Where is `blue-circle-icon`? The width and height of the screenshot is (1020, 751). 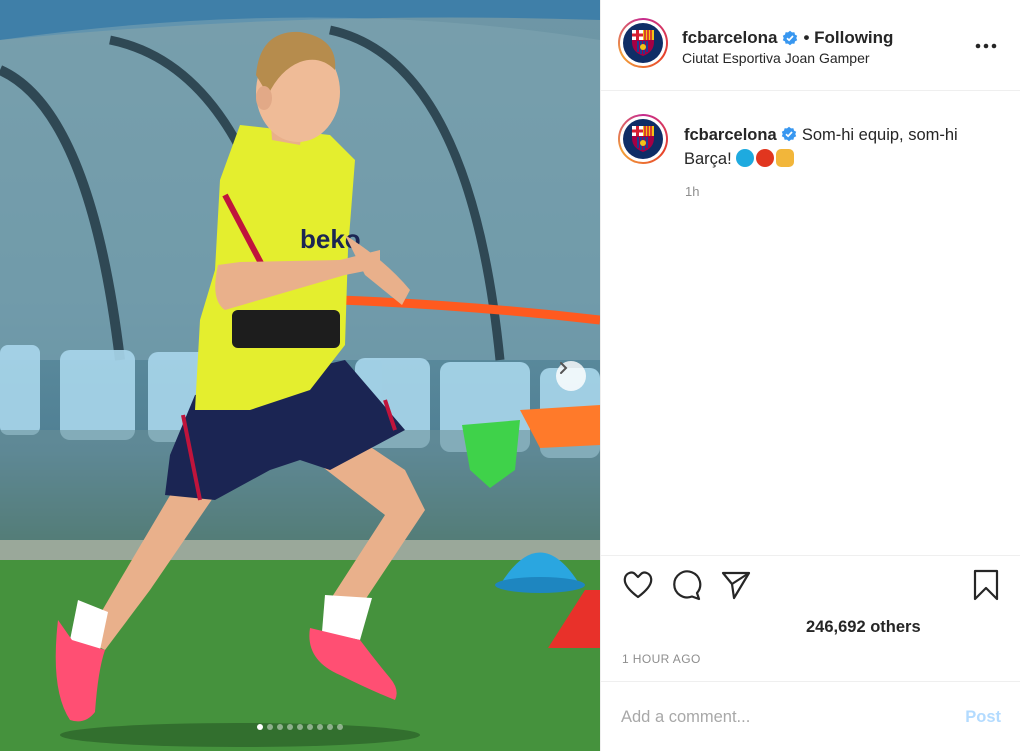 blue-circle-icon is located at coordinates (745, 158).